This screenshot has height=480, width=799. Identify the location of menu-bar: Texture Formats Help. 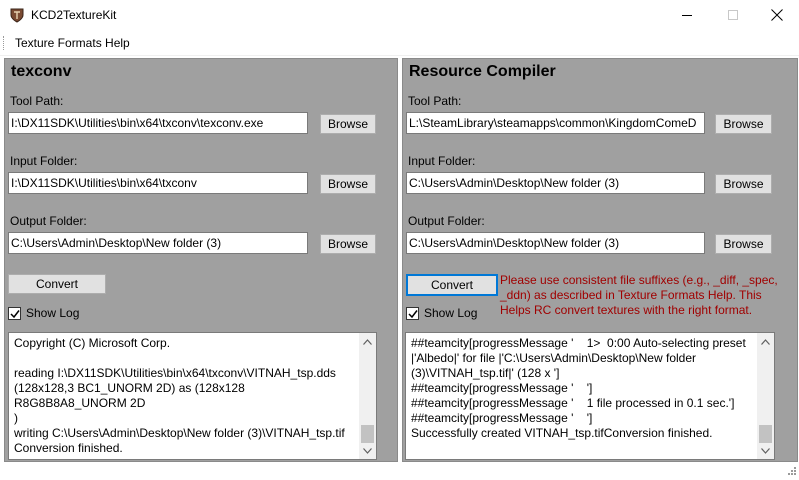
(399, 43).